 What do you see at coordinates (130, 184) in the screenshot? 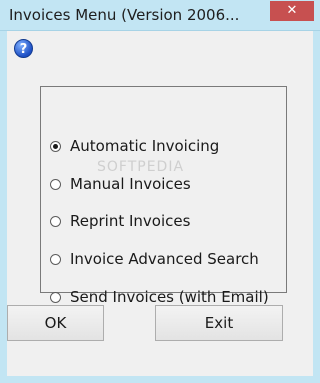
I see `radio-label-manual-invoices: Manual Invoices` at bounding box center [130, 184].